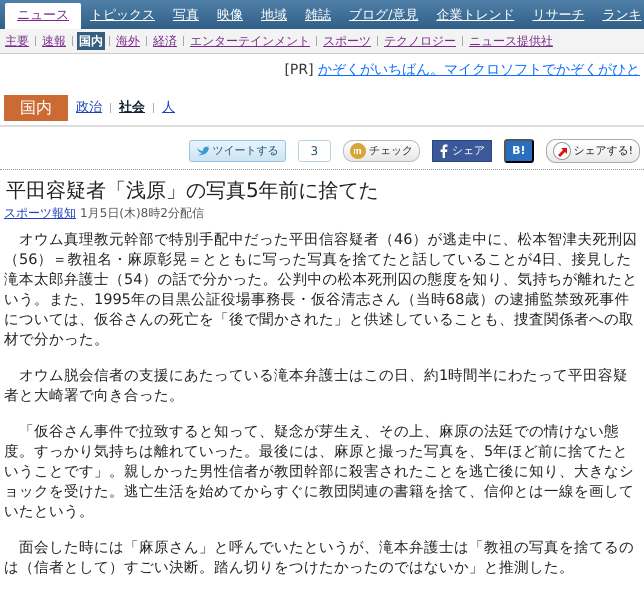  Describe the element at coordinates (250, 41) in the screenshot. I see `sub-nav-link: エンターテインメント` at that location.